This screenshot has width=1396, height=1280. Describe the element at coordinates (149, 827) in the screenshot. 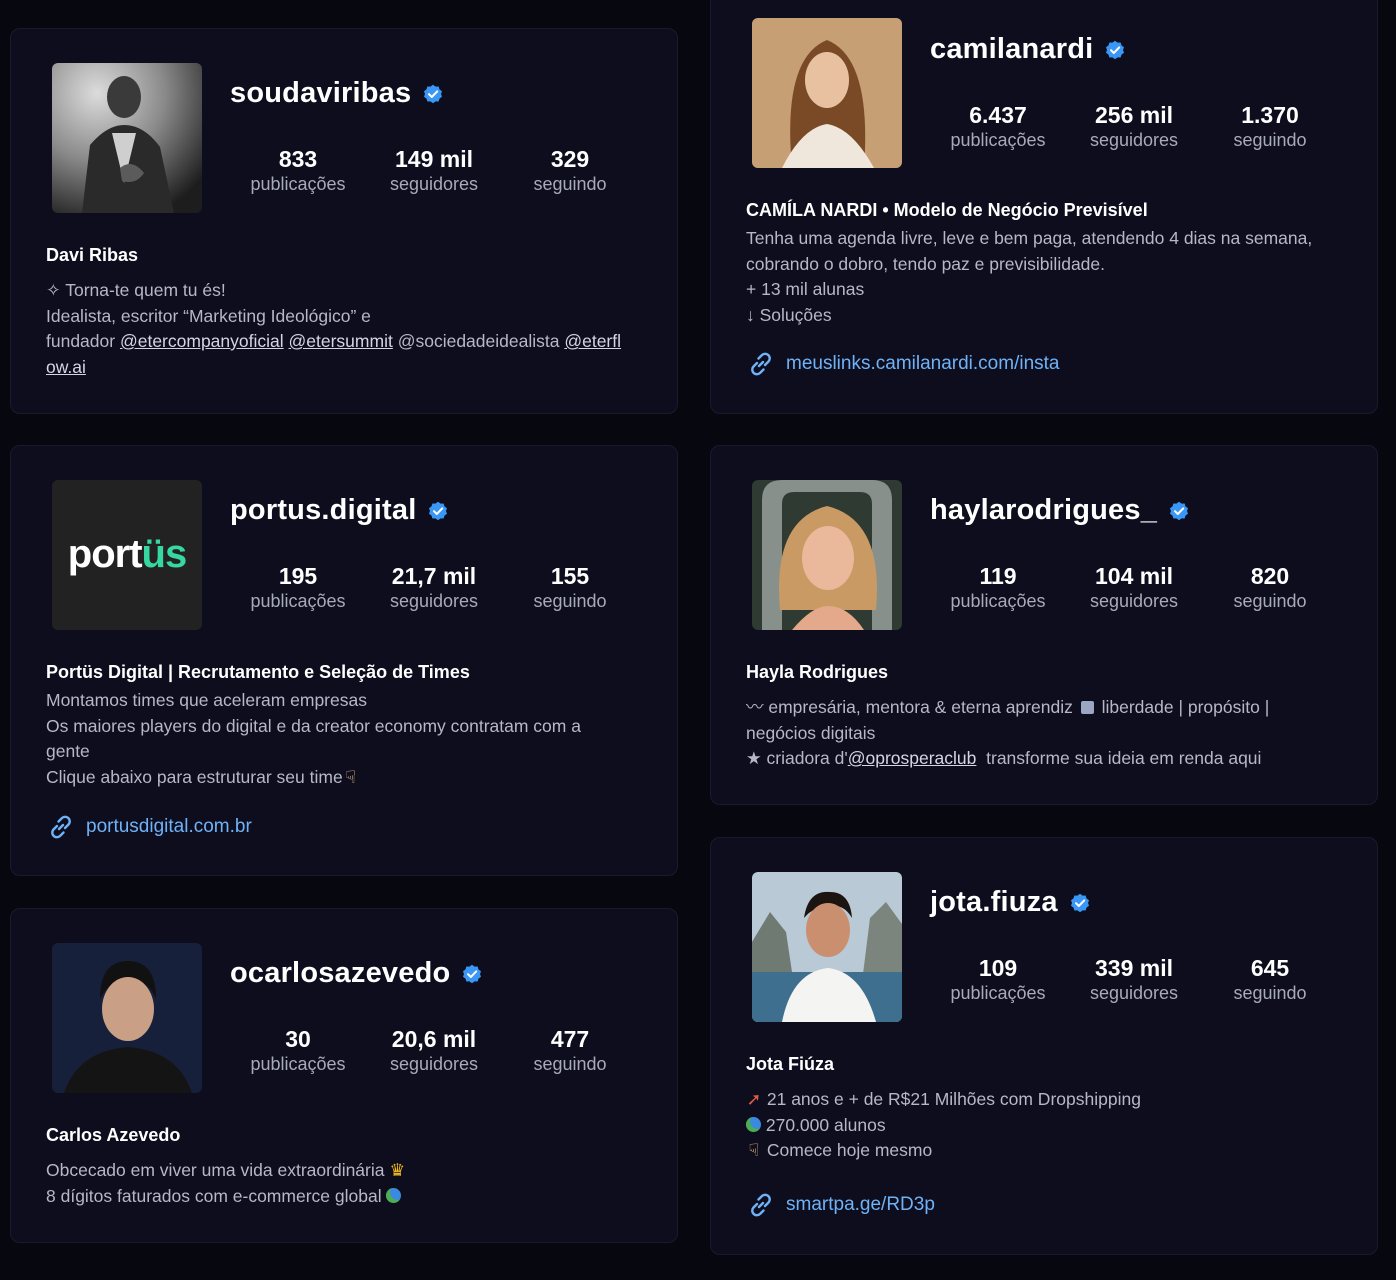

I see `profile-link: portusdigital.com.br` at that location.